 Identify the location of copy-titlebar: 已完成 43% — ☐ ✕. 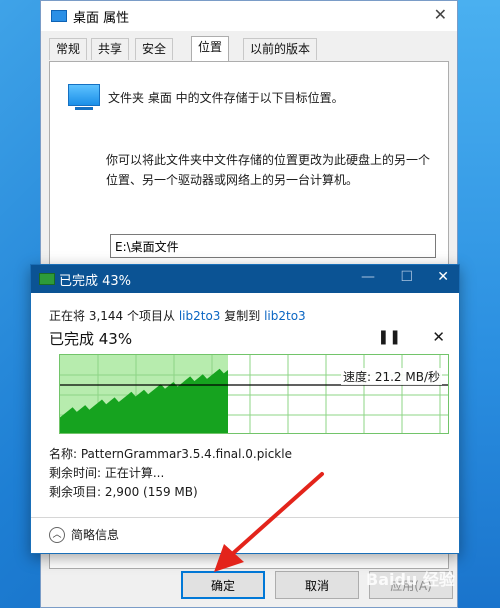
(245, 279).